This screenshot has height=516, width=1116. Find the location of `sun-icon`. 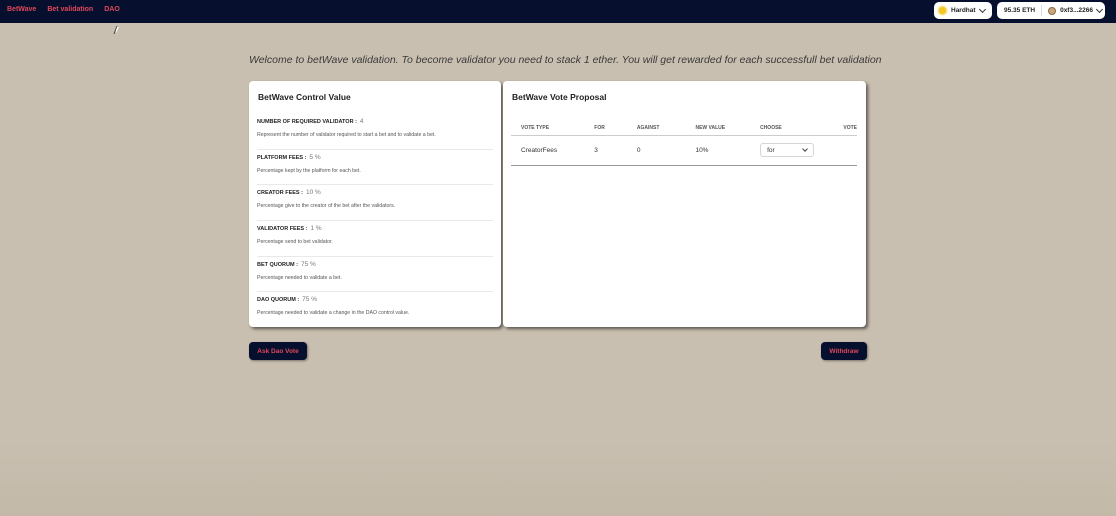

sun-icon is located at coordinates (942, 10).